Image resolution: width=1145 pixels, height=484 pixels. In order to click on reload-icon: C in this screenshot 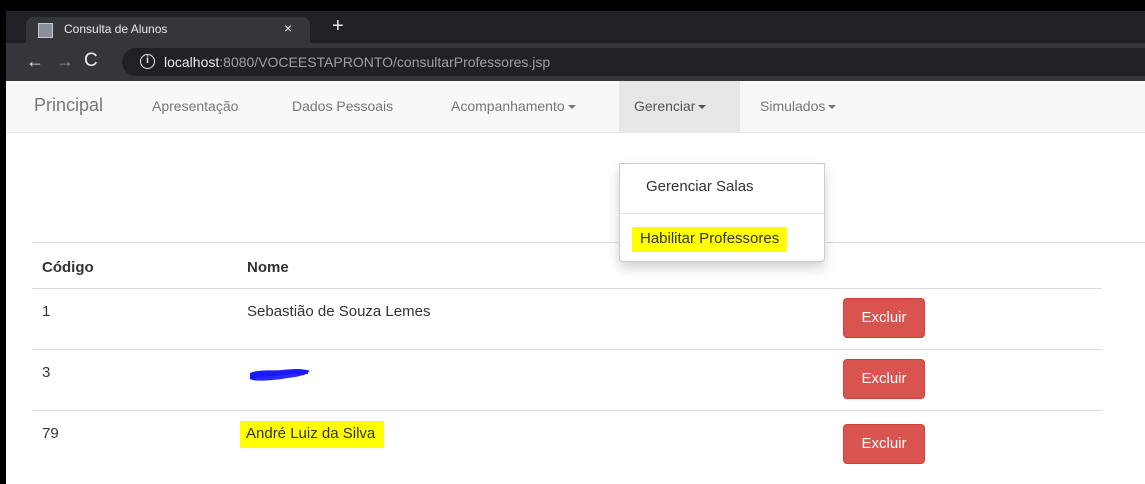, I will do `click(91, 61)`.